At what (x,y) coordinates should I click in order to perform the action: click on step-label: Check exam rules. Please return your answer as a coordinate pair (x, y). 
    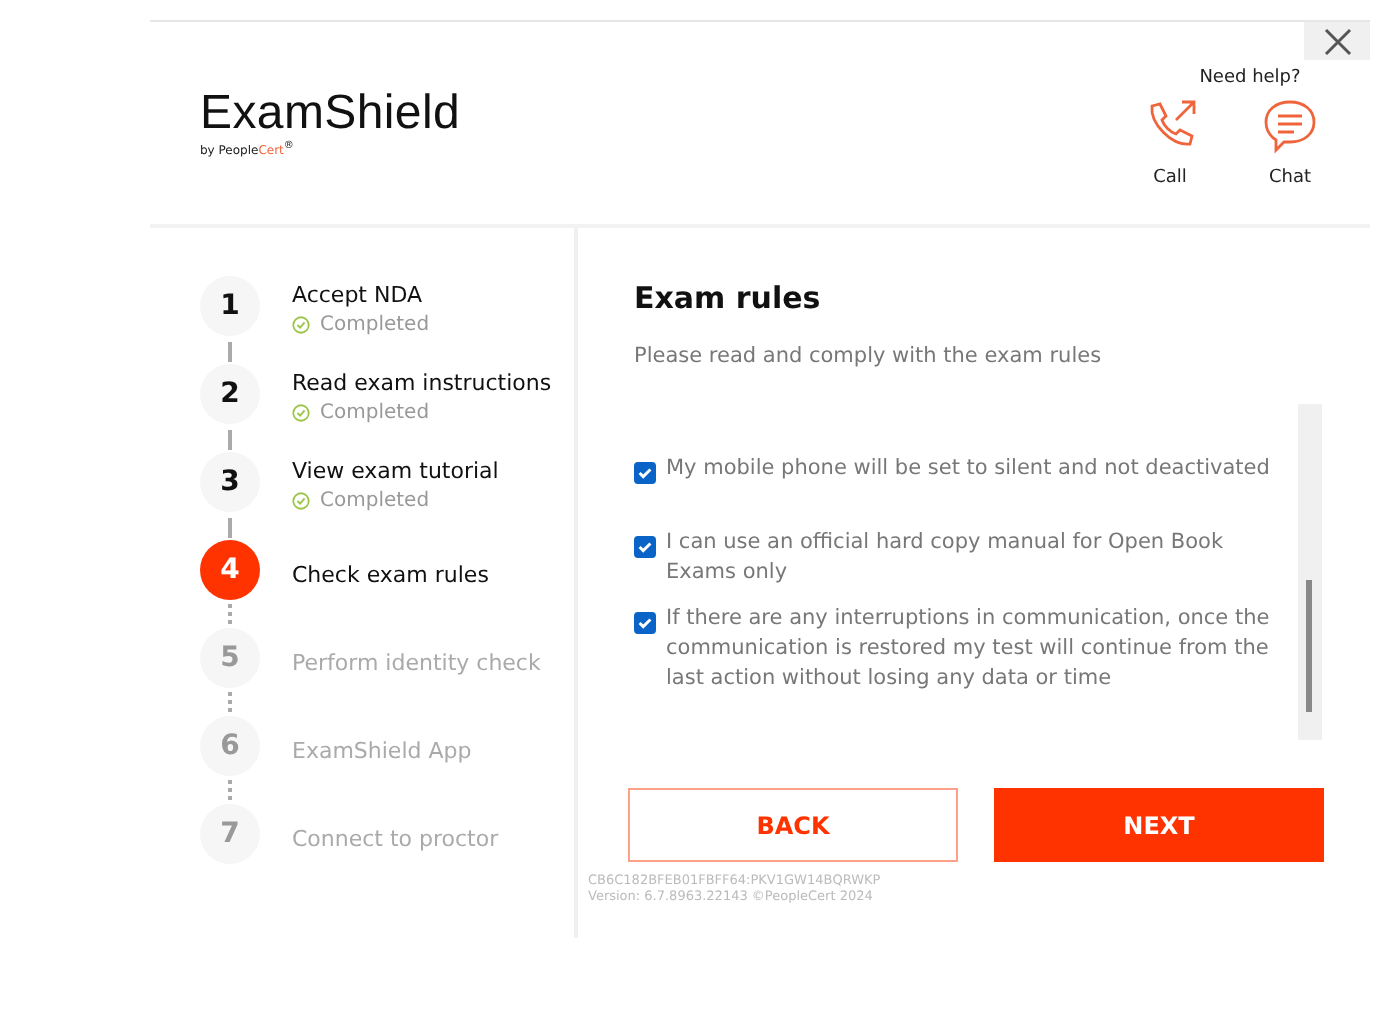
    Looking at the image, I should click on (390, 575).